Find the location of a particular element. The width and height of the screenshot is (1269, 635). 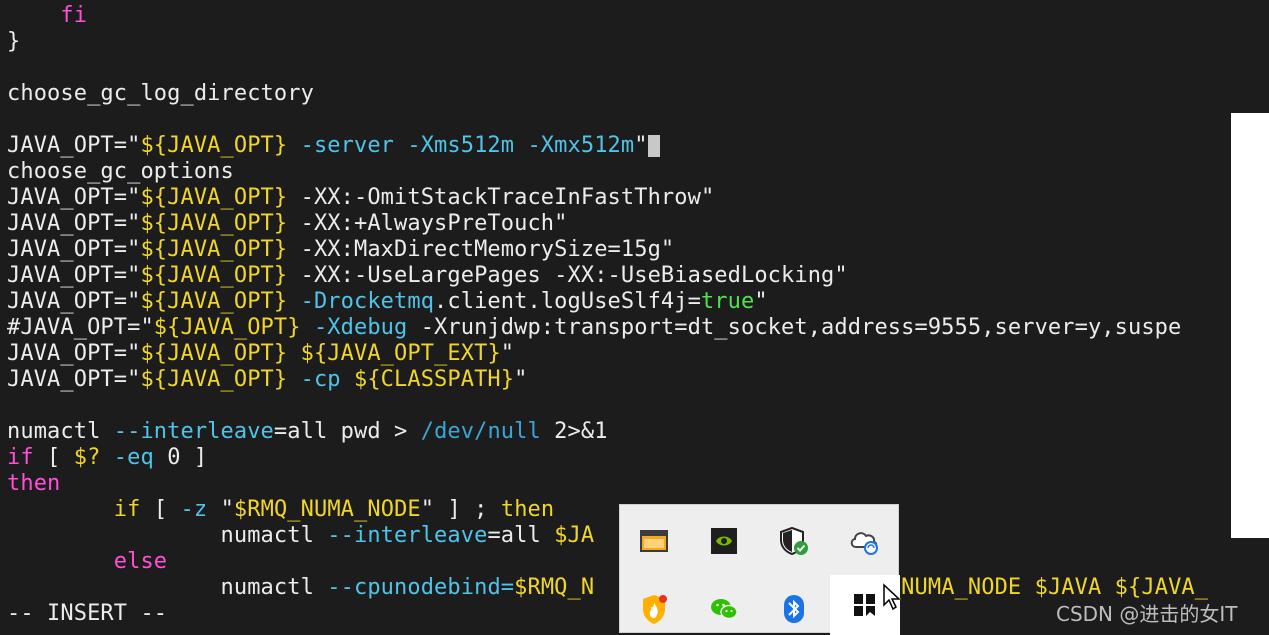

onedrive-sync-icon is located at coordinates (864, 541).